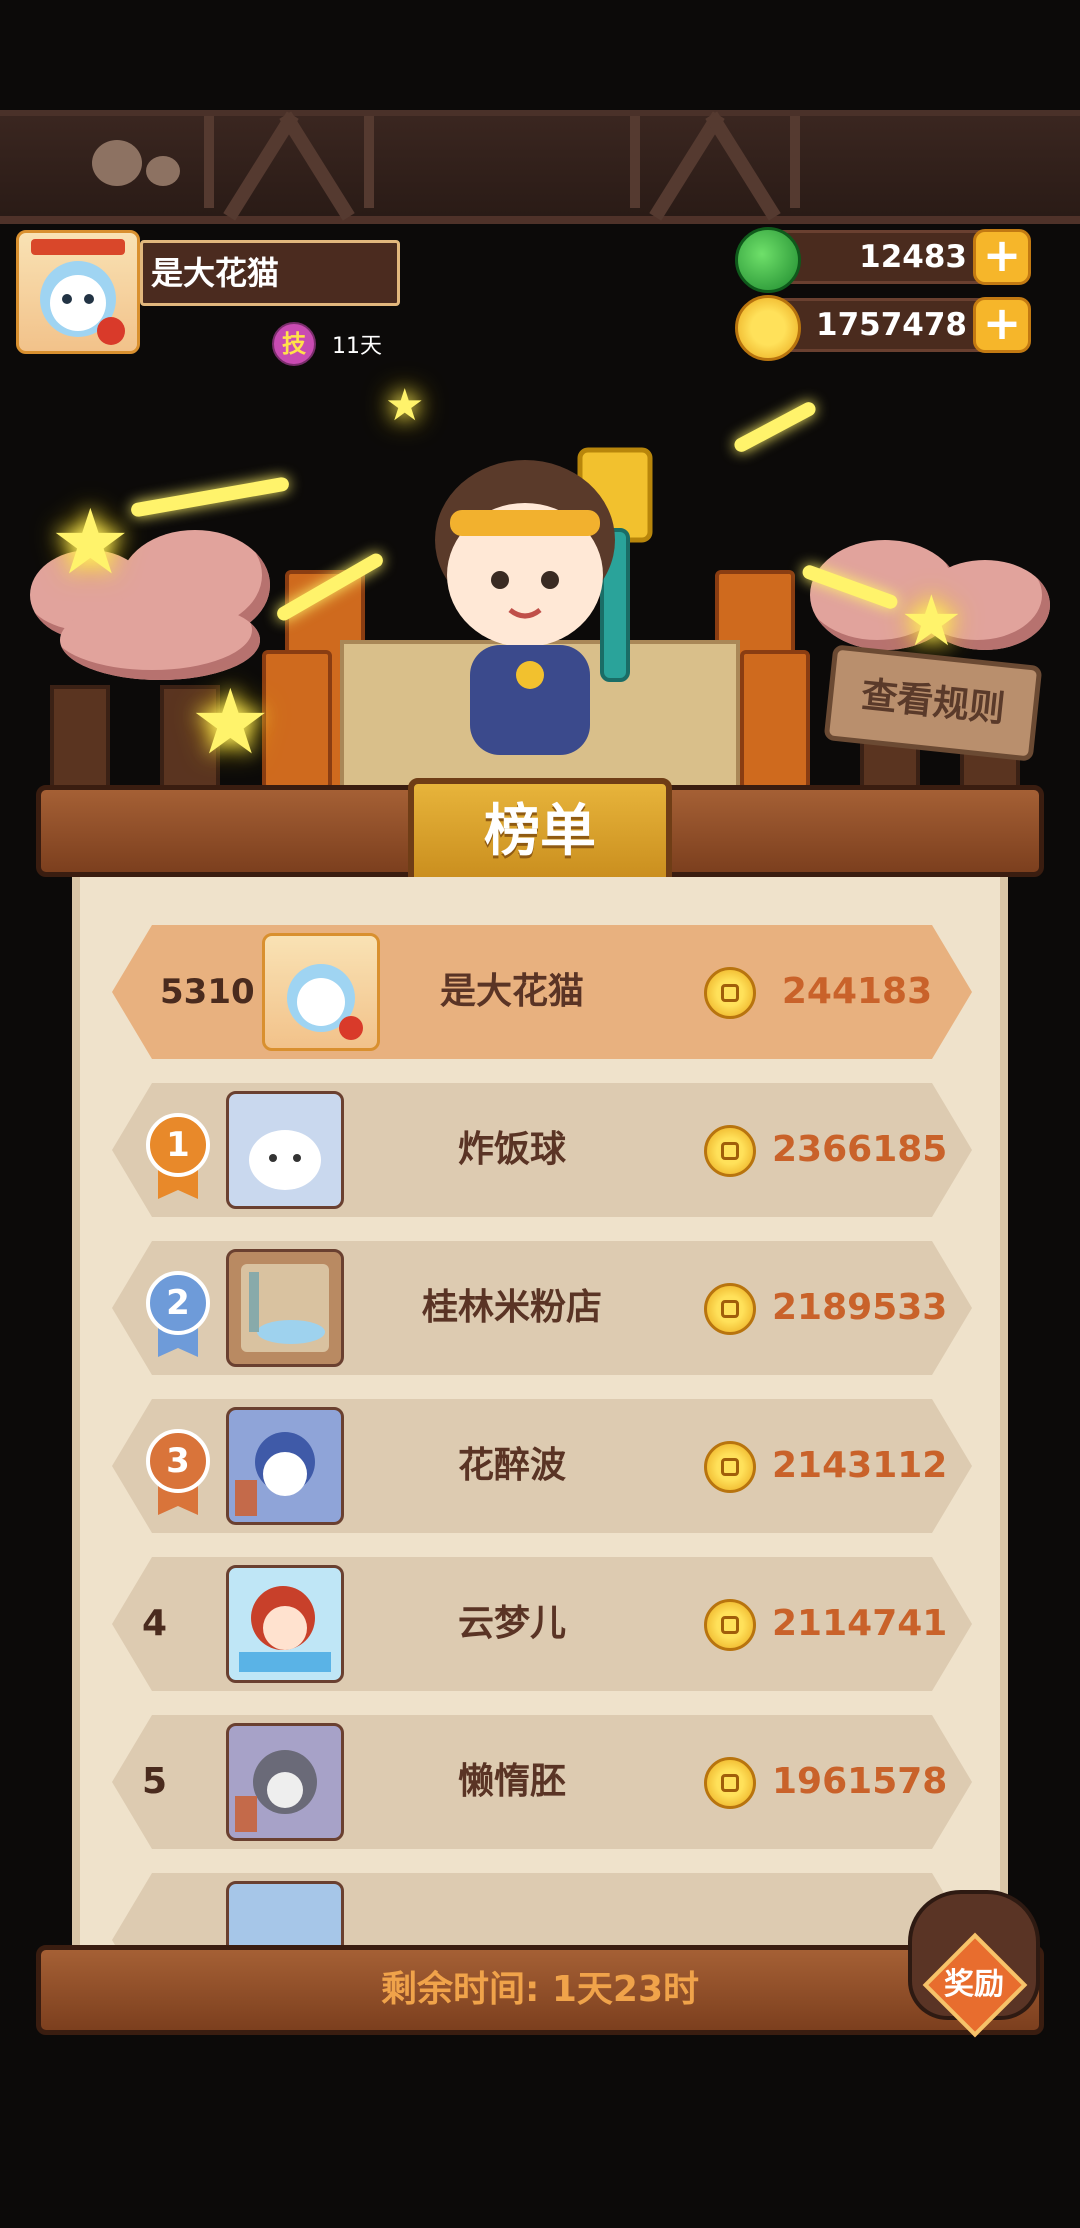  What do you see at coordinates (913, 257) in the screenshot?
I see `gem-value: 12483` at bounding box center [913, 257].